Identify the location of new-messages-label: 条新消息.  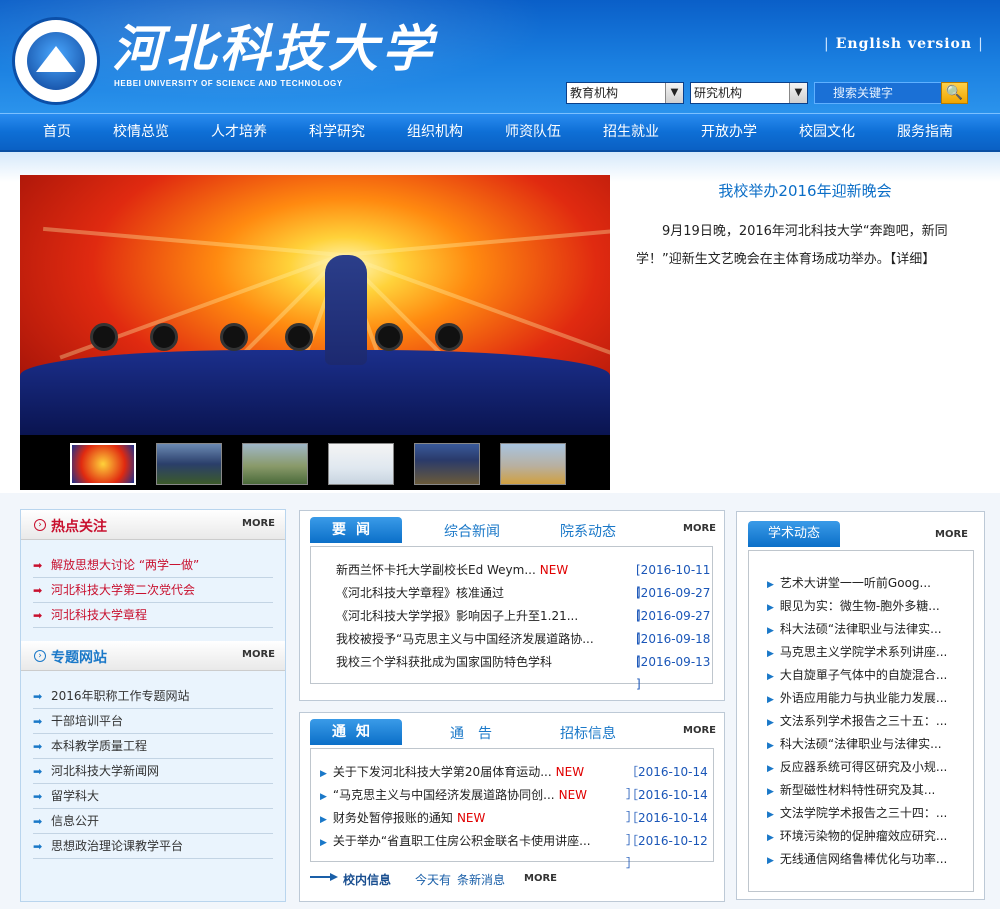
(481, 879).